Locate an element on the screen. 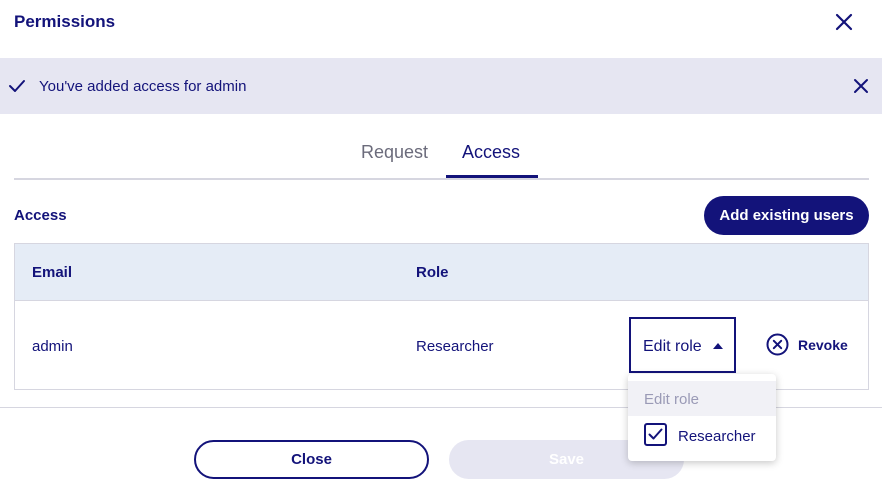  dropdown-header-label: Edit role is located at coordinates (672, 399).